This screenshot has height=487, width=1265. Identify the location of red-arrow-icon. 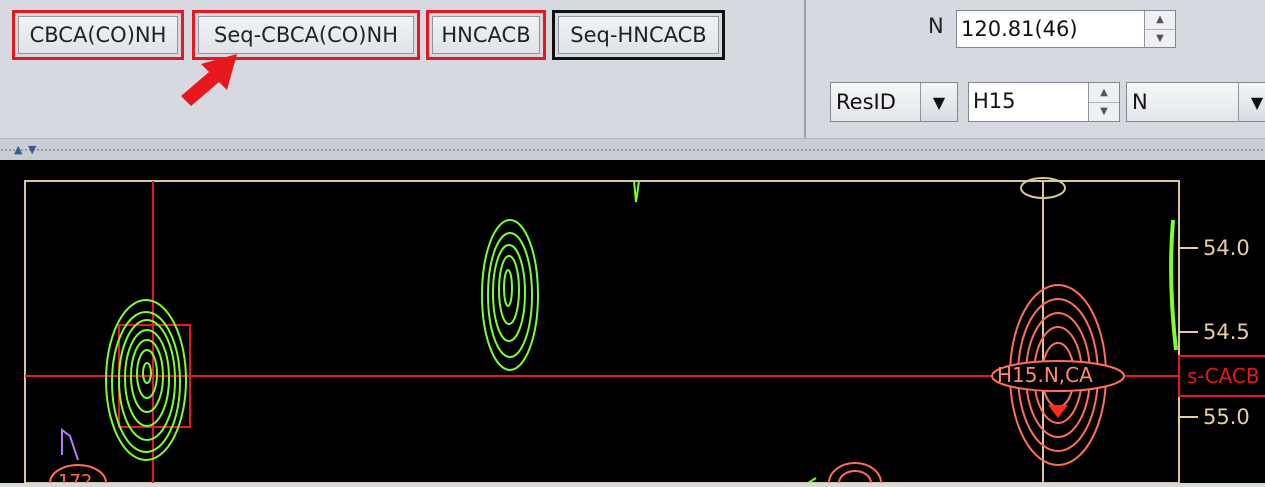
(209, 80).